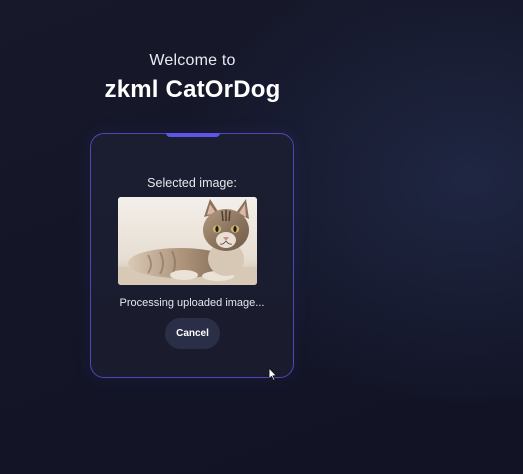 The image size is (523, 474). Describe the element at coordinates (192, 183) in the screenshot. I see `selected-image-label: Selected image:` at that location.